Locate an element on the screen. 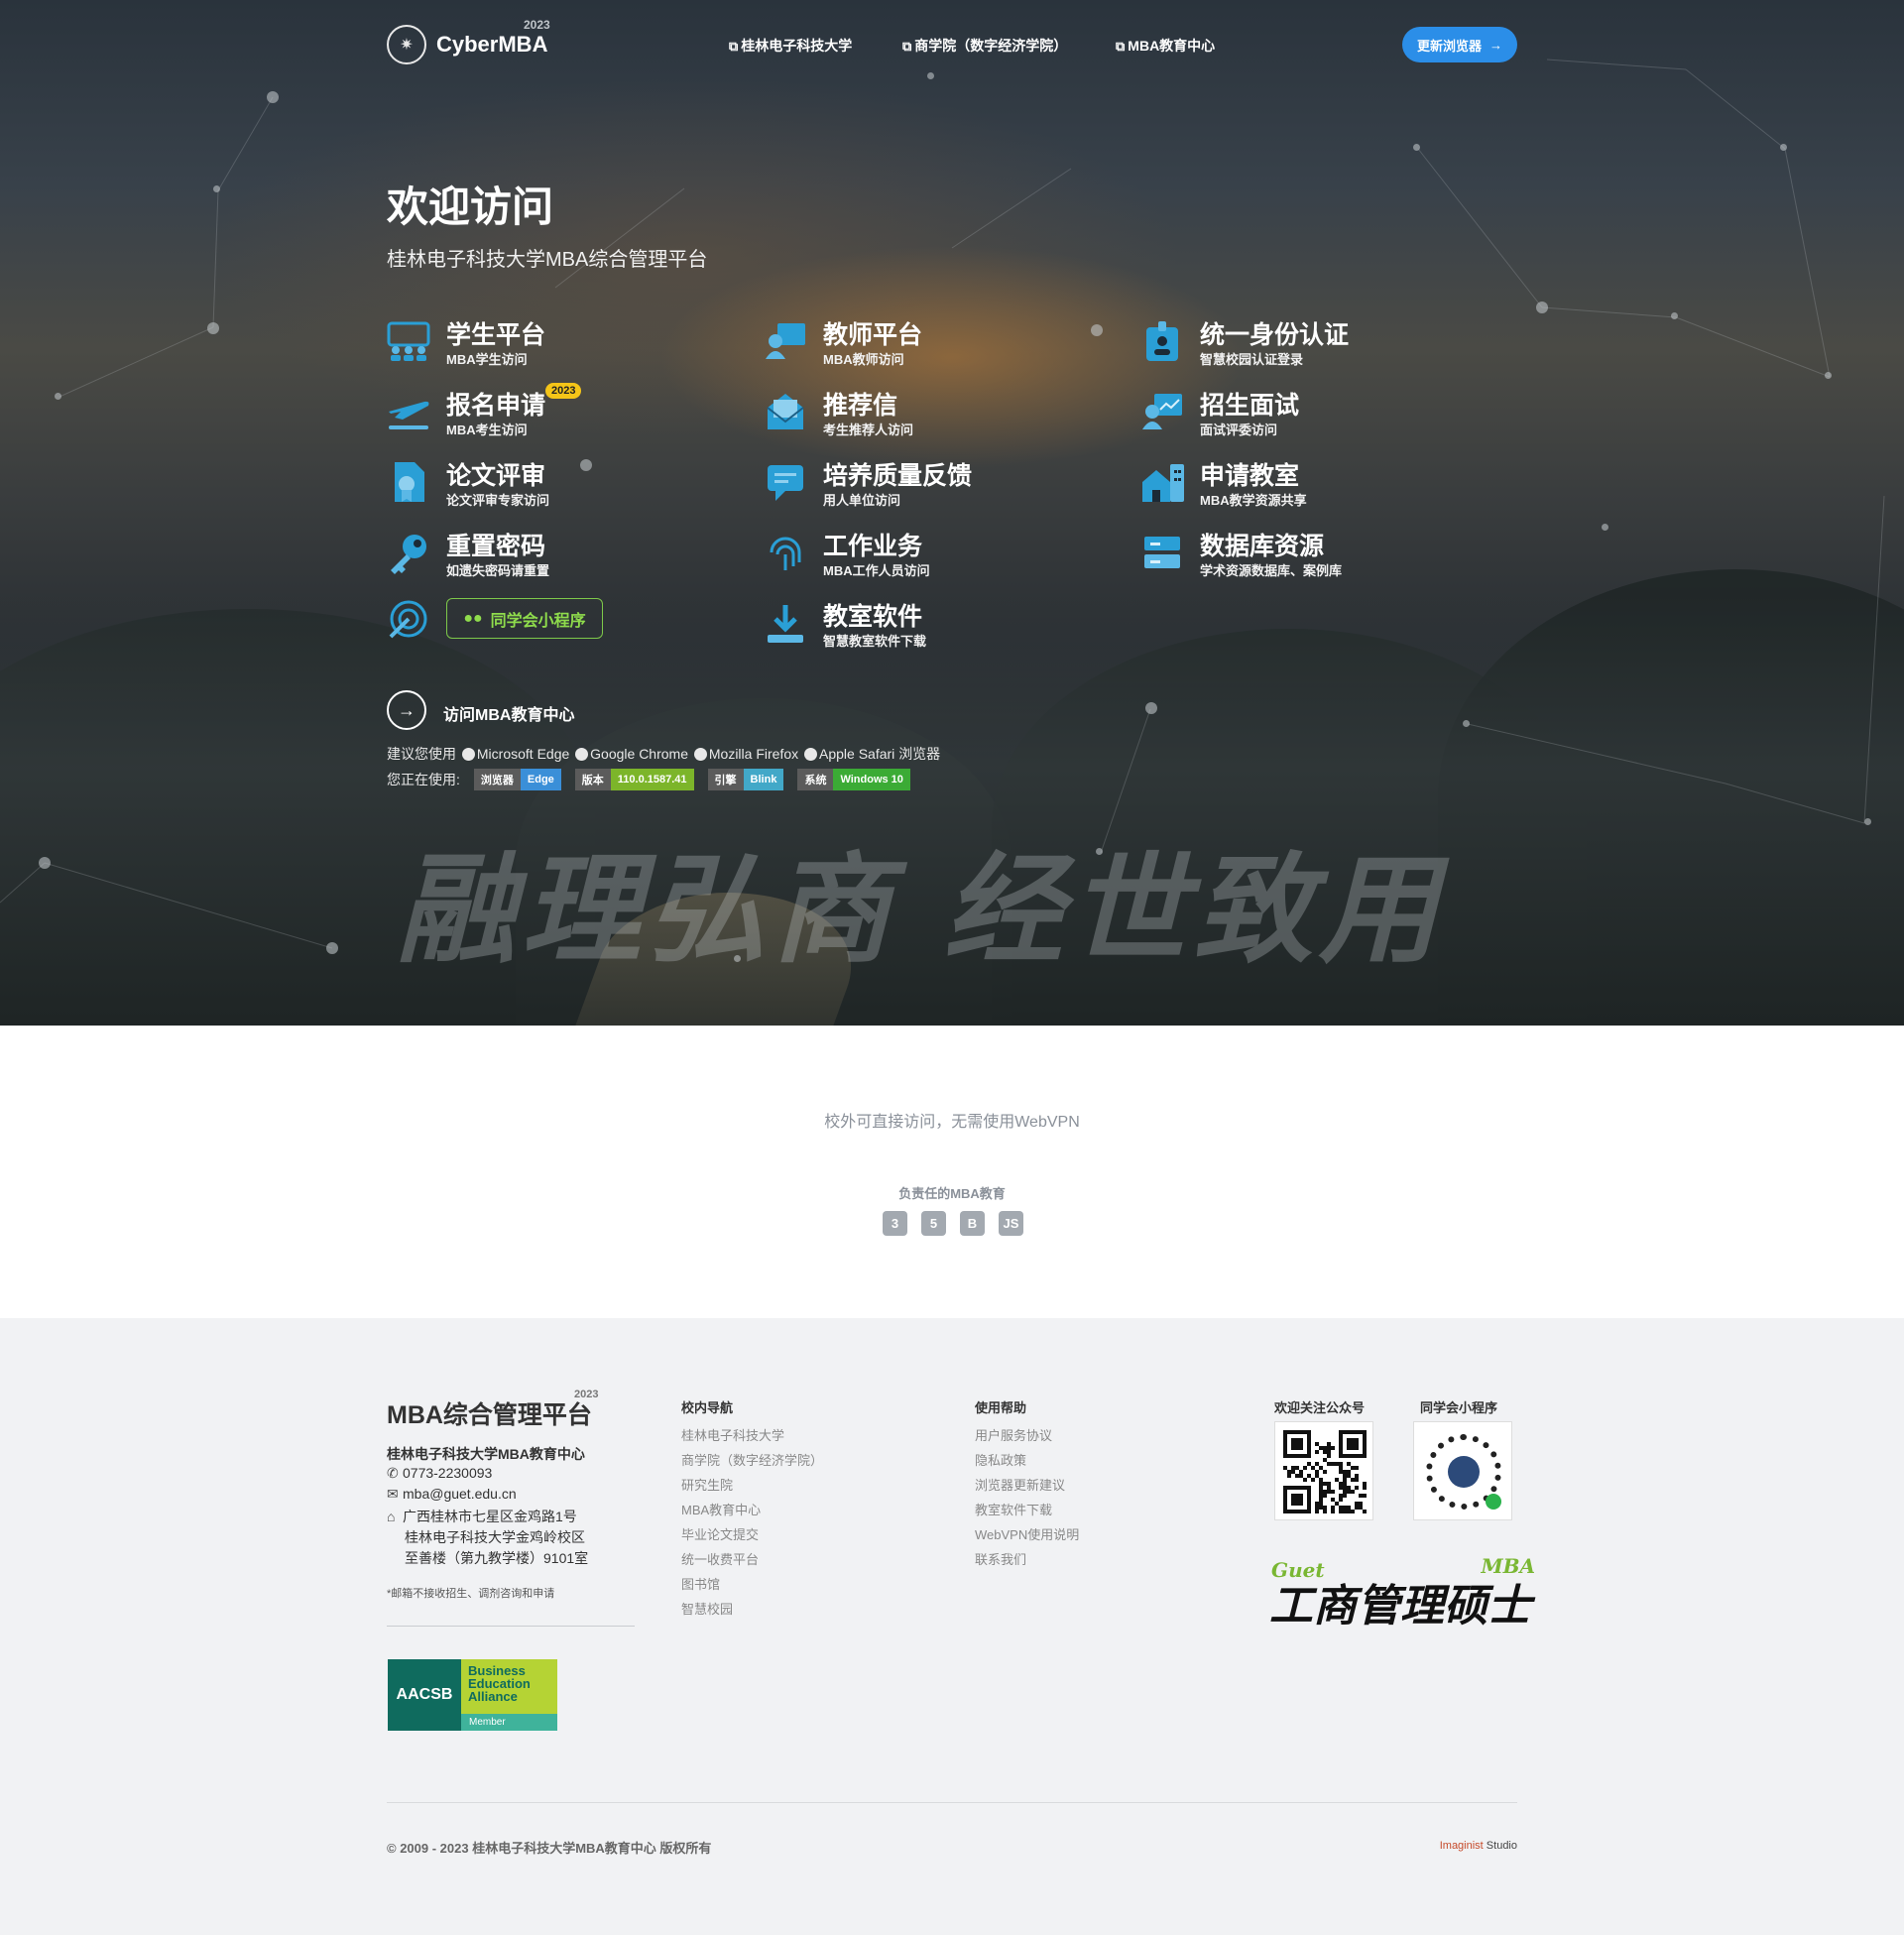  footer-col-nav-title: 校内导航 is located at coordinates (707, 1408).